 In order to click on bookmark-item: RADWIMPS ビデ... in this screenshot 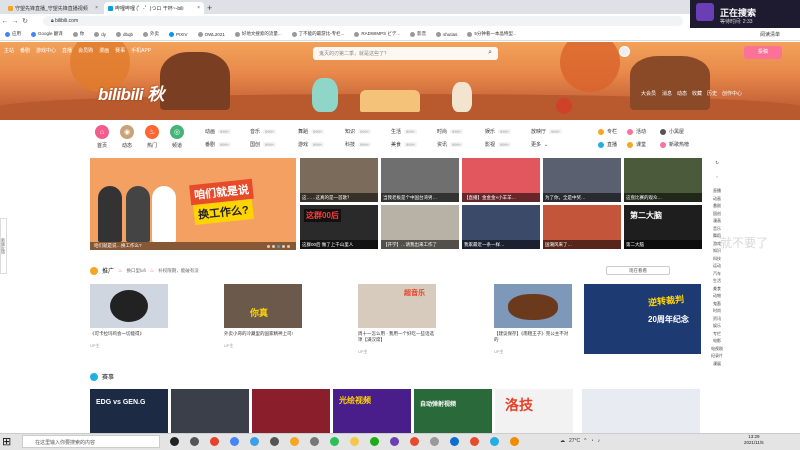, I will do `click(377, 34)`.